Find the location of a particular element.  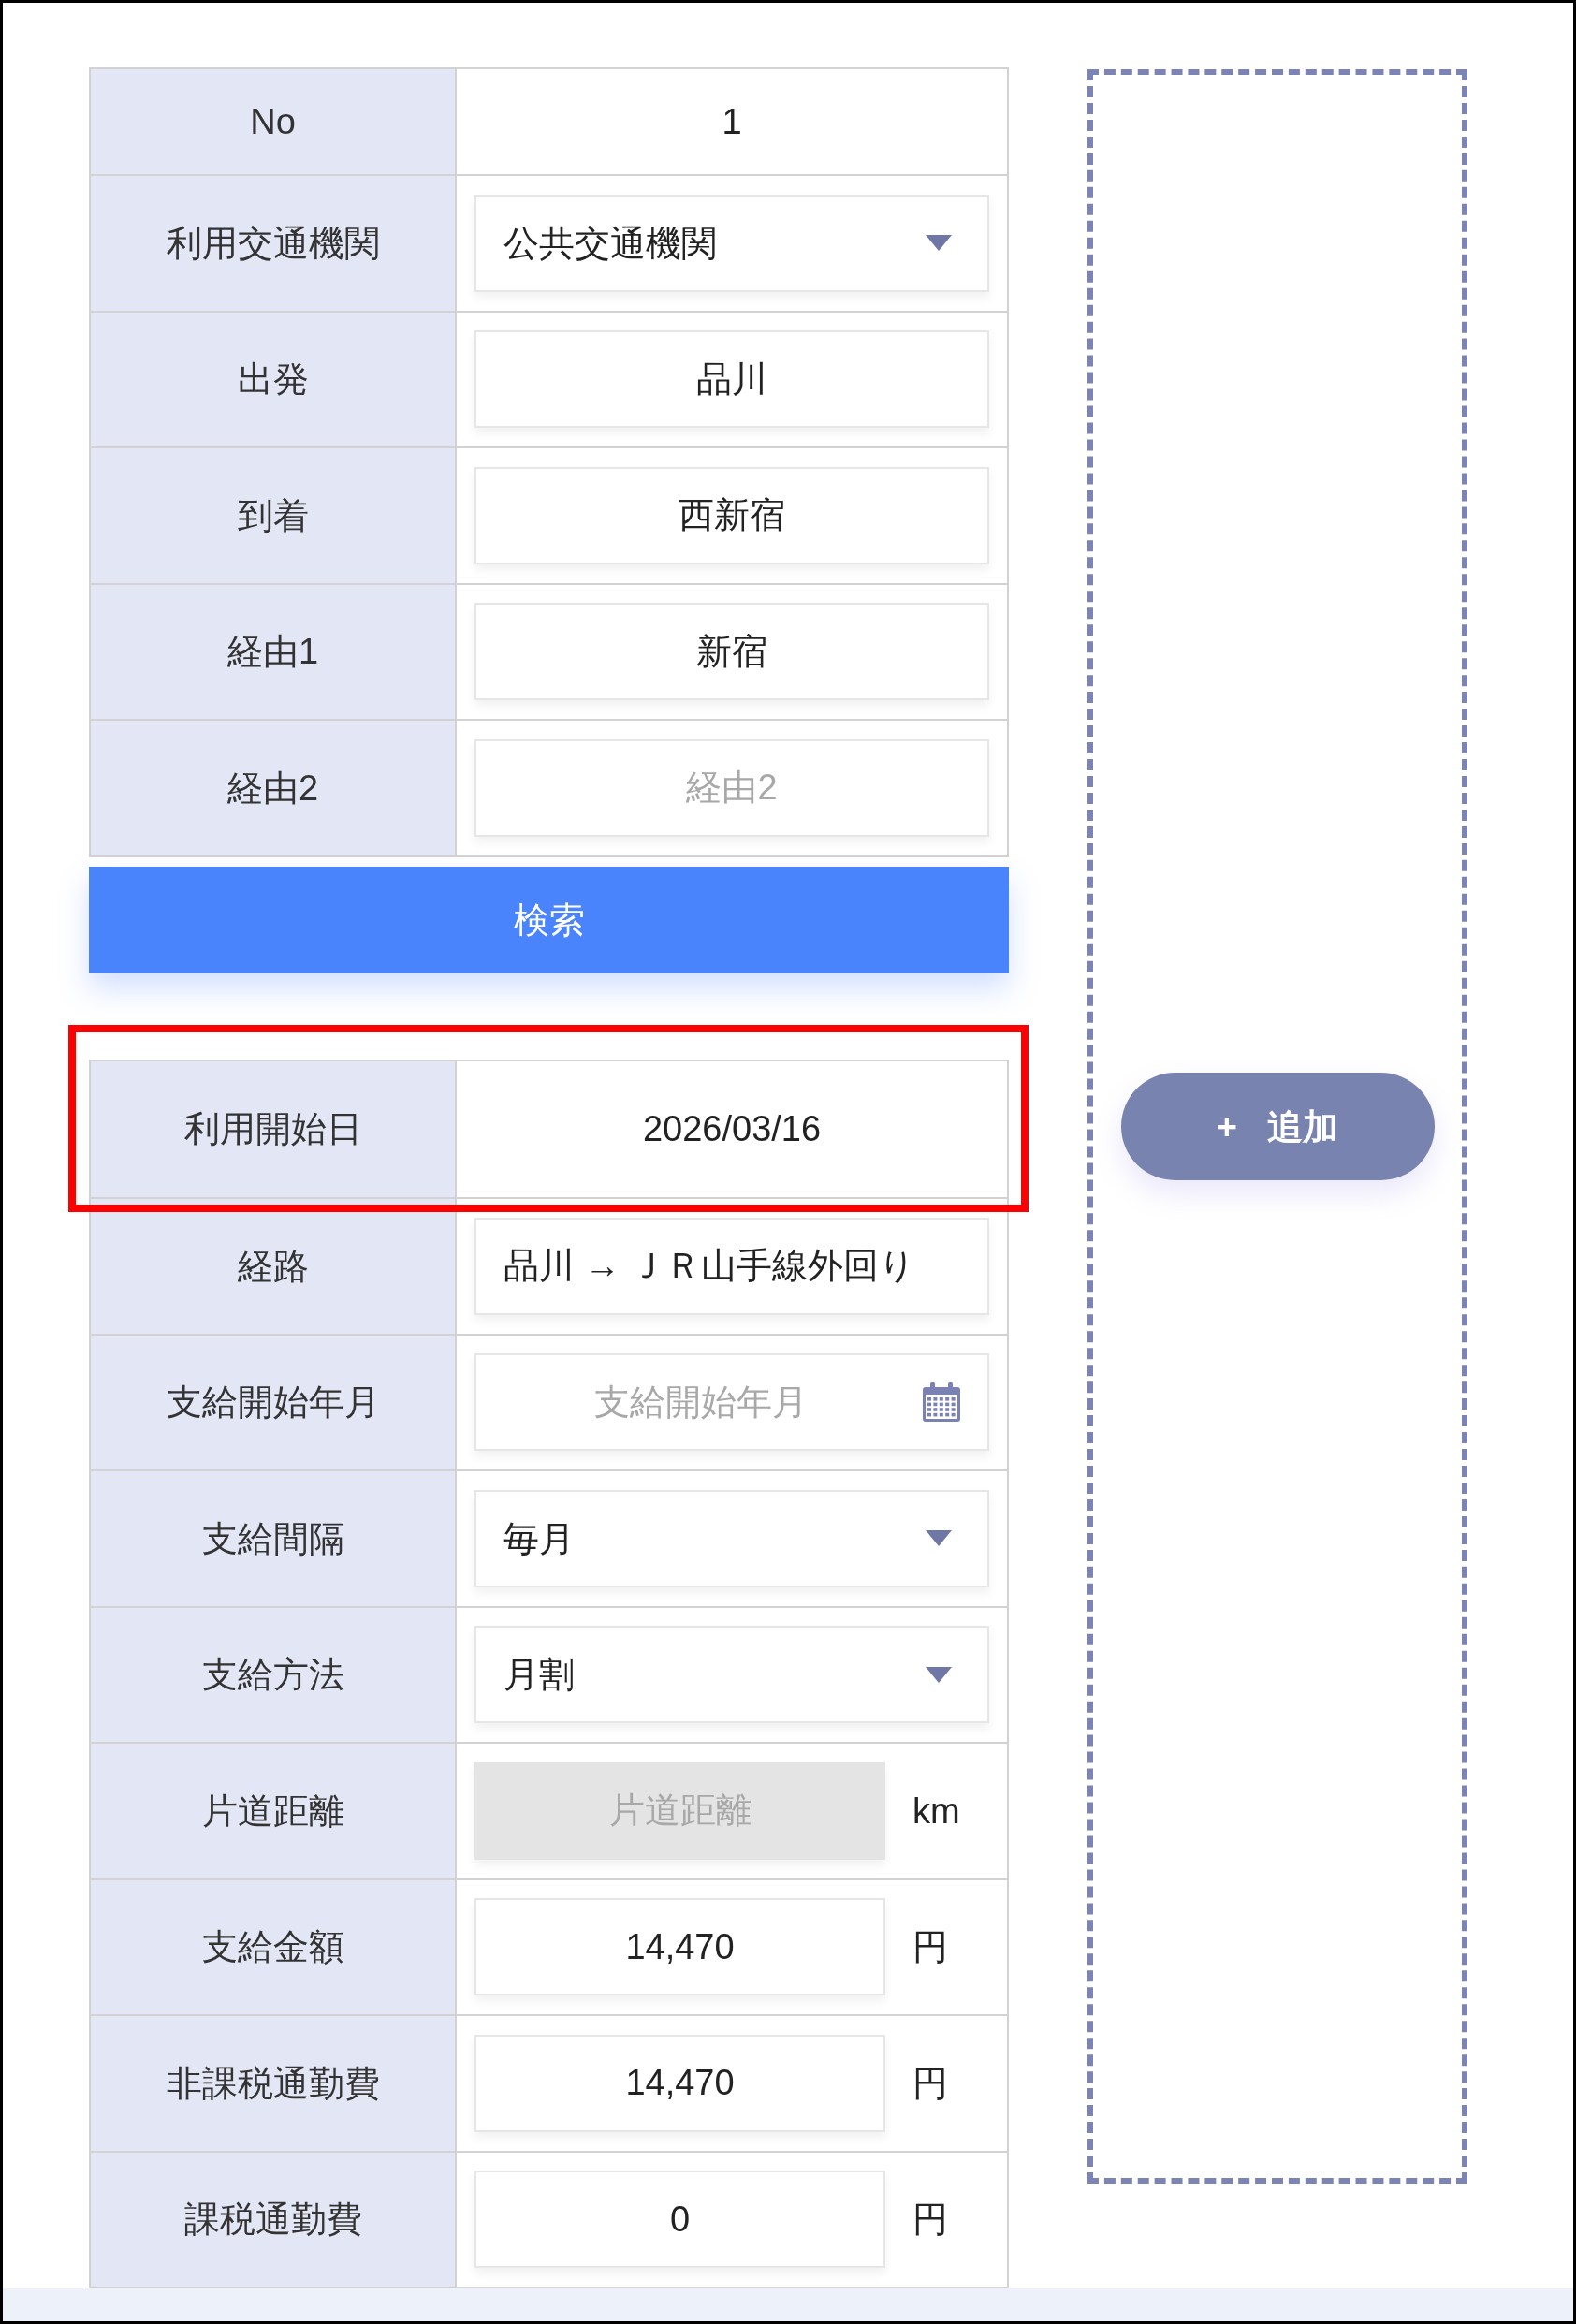

row-label: No is located at coordinates (274, 121).